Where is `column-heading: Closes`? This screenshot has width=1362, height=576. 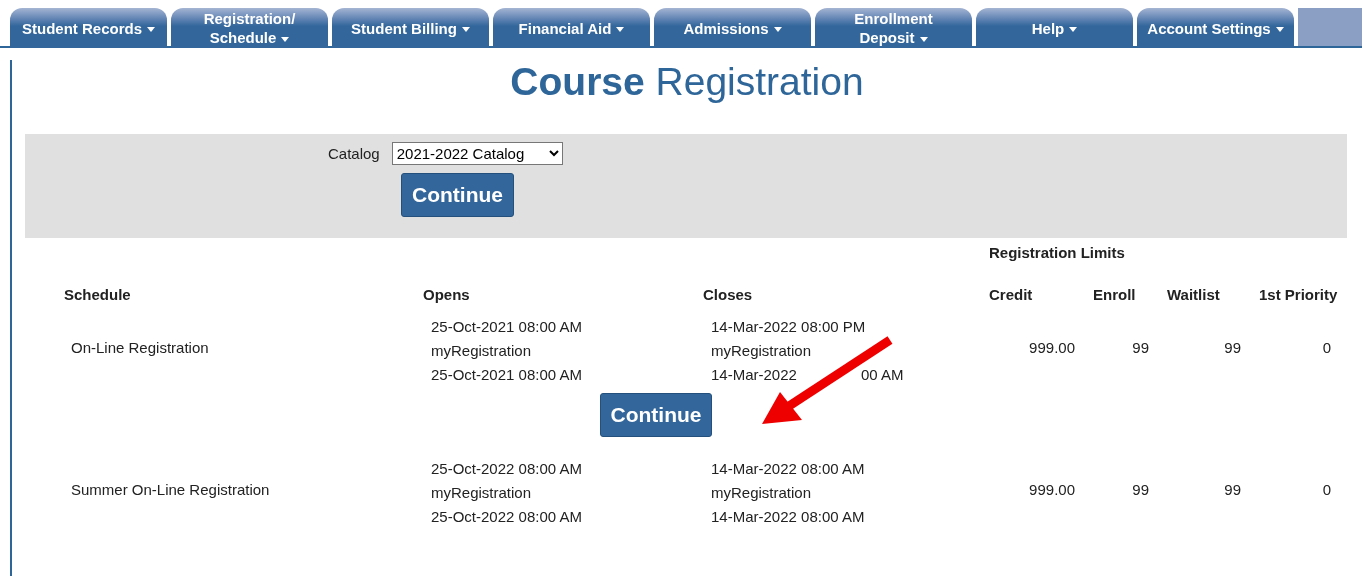
column-heading: Closes is located at coordinates (728, 295).